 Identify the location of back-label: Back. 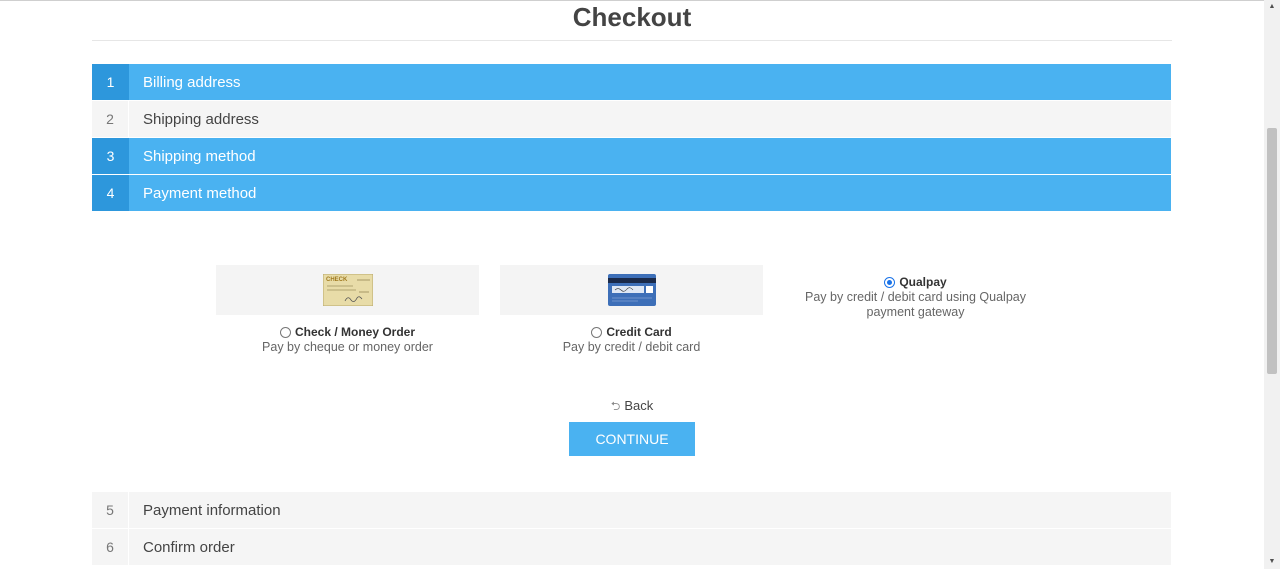
(639, 405).